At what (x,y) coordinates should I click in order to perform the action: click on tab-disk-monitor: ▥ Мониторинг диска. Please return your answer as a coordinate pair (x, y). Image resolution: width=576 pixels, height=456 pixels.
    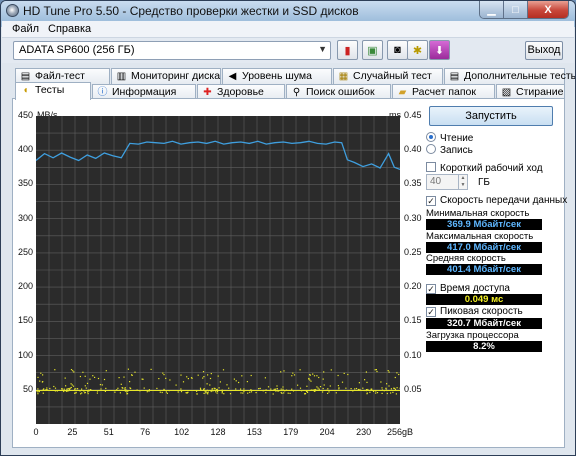
    Looking at the image, I should click on (166, 76).